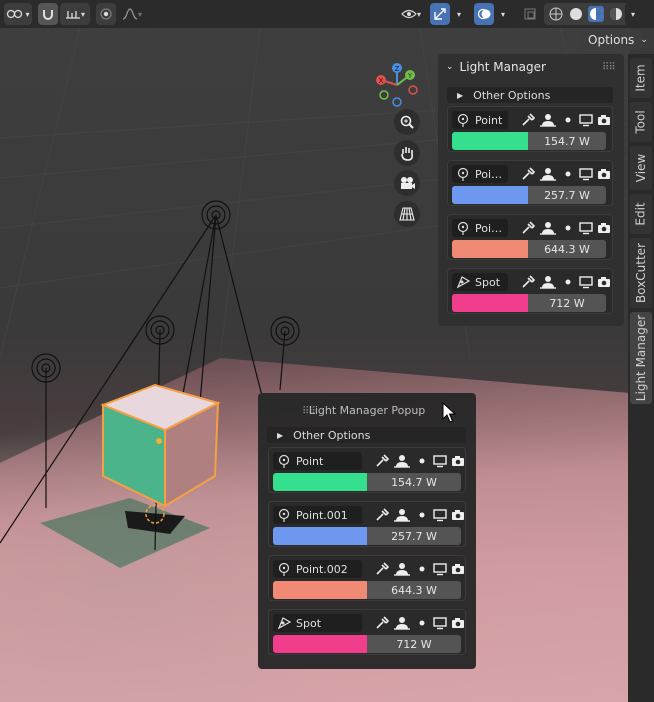  Describe the element at coordinates (440, 14) in the screenshot. I see `gizmo-toggle-button` at that location.